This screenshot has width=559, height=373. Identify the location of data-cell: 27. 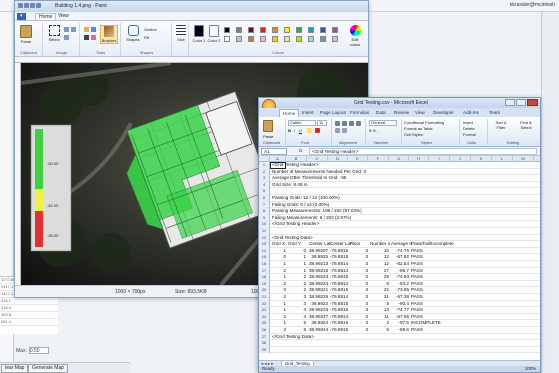
(379, 271).